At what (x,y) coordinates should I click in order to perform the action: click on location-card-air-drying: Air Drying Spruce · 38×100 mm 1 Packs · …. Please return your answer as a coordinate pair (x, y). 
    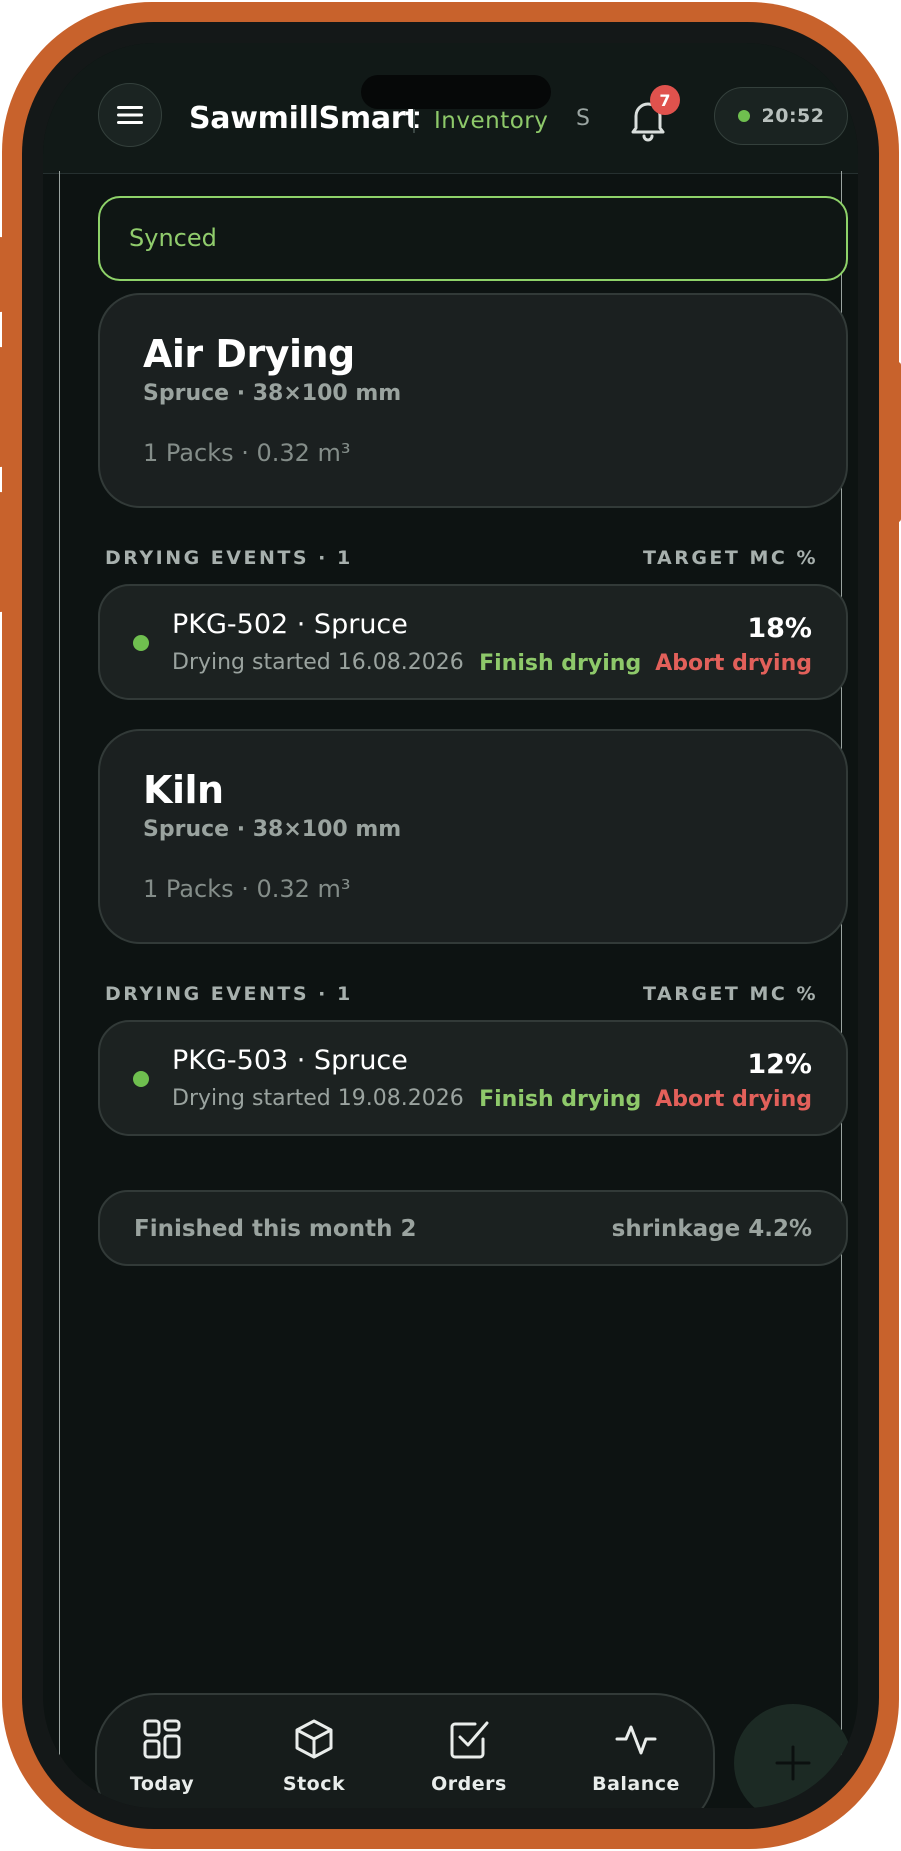
    Looking at the image, I should click on (473, 400).